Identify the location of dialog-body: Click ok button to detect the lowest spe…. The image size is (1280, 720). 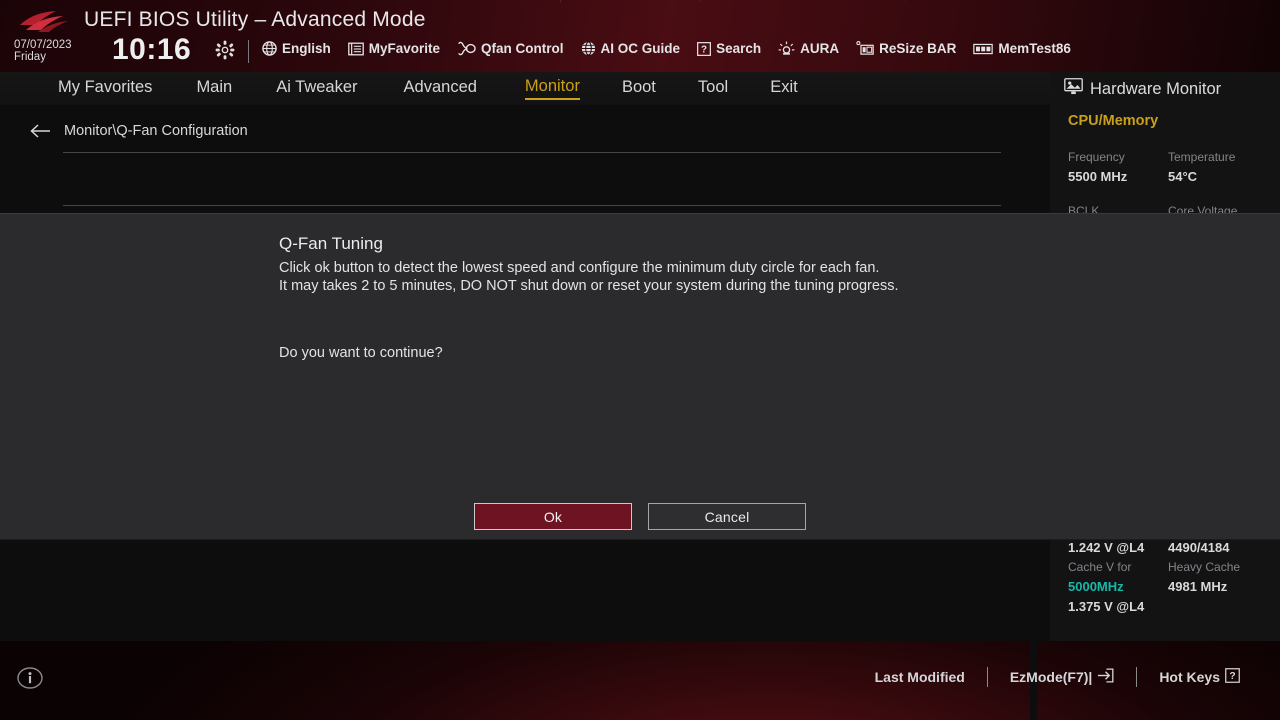
(641, 277).